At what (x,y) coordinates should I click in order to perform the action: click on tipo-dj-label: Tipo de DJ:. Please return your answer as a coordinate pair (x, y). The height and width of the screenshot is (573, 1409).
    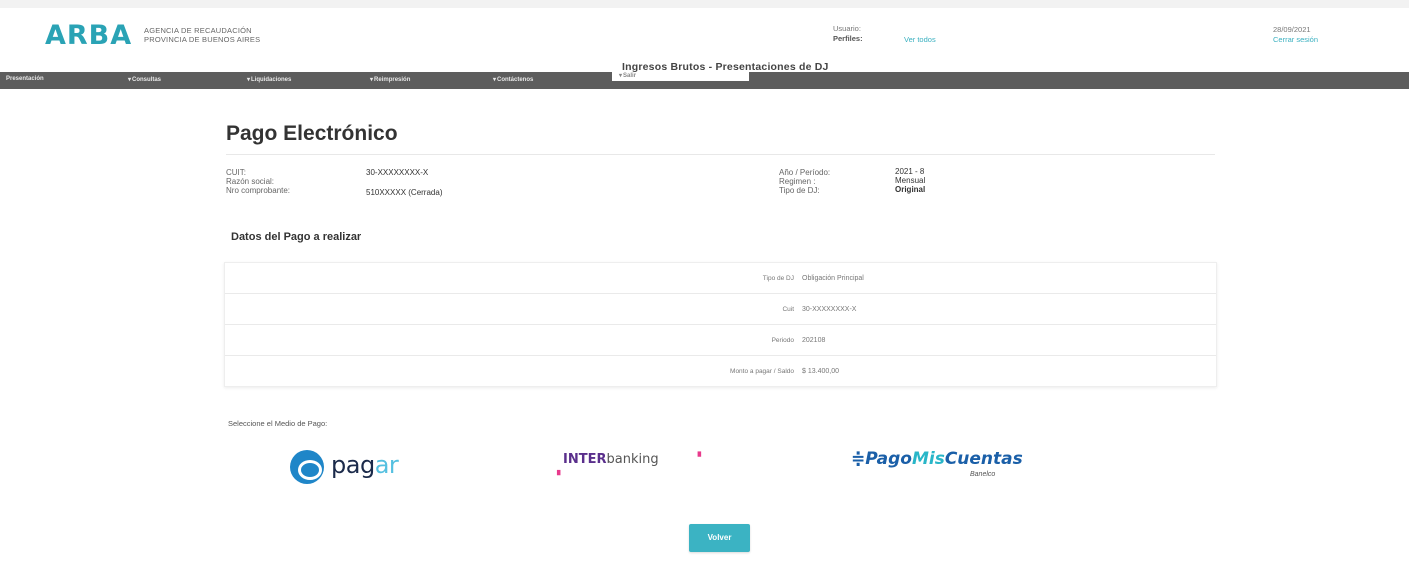
    Looking at the image, I should click on (799, 190).